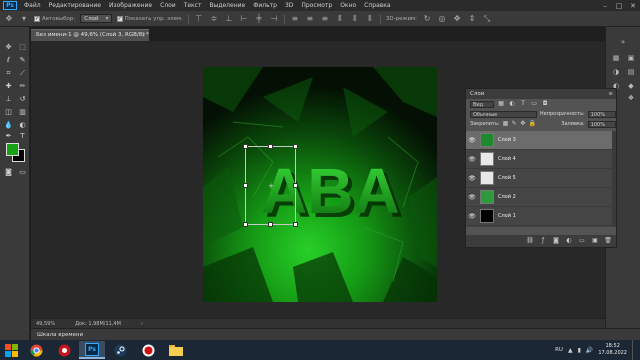 The width and height of the screenshot is (640, 360). What do you see at coordinates (507, 216) in the screenshot?
I see `layer-name: Слой 1` at bounding box center [507, 216].